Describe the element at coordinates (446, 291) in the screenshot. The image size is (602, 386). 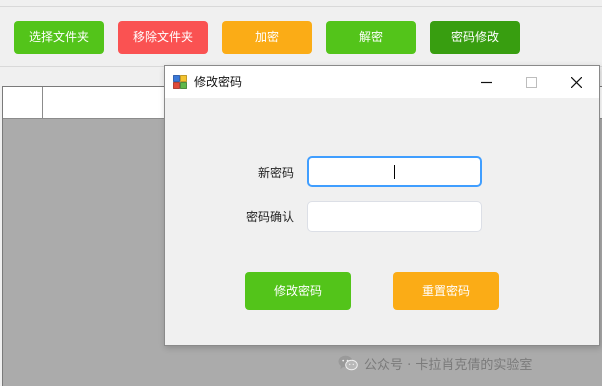
I see `reset-password-button: 重置密码` at that location.